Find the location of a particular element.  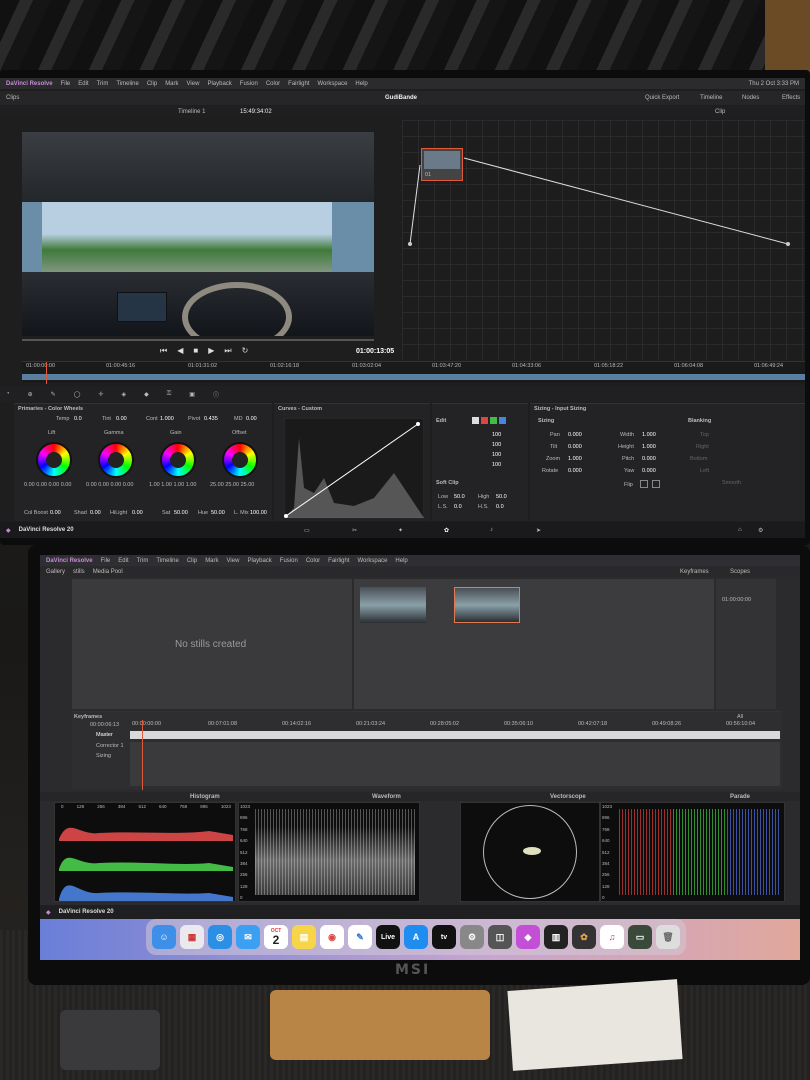

timeline-button: Timeline is located at coordinates (711, 98).